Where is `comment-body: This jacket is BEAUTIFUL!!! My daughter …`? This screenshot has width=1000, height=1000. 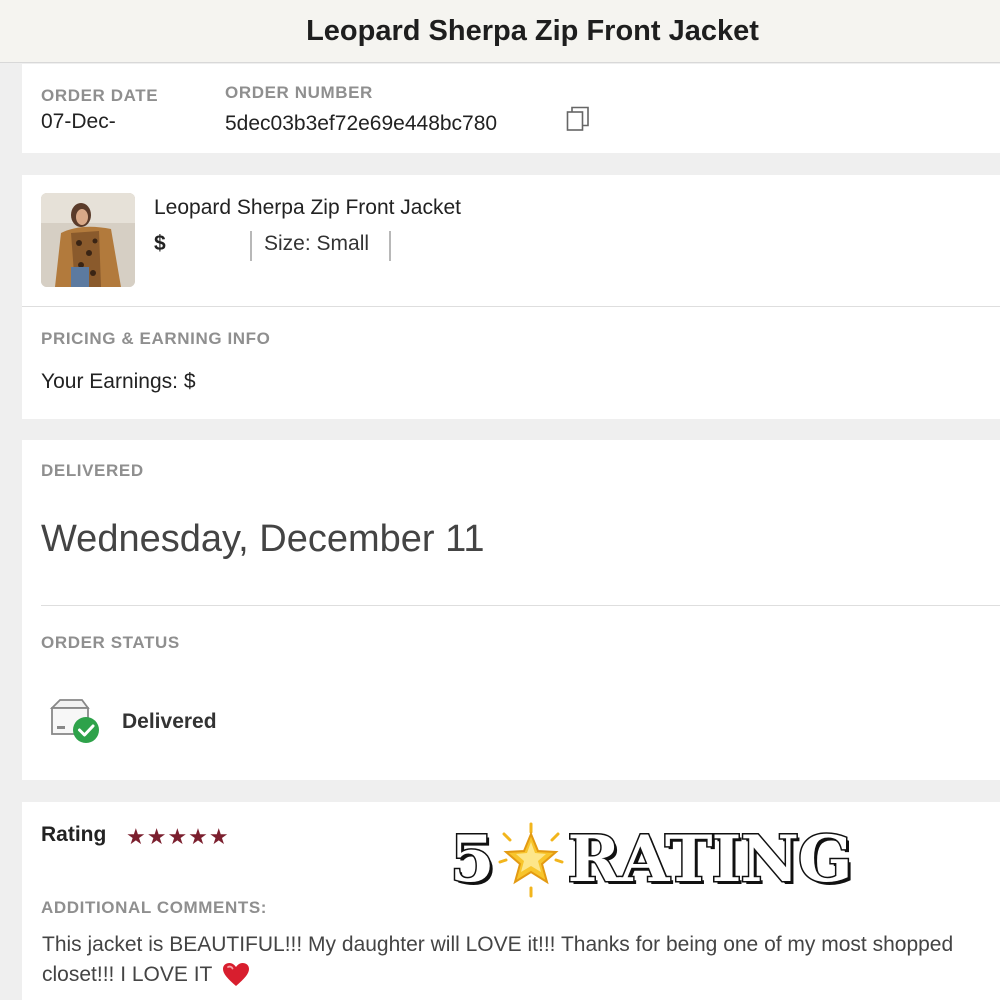
comment-body: This jacket is BEAUTIFUL!!! My daughter … is located at coordinates (498, 959).